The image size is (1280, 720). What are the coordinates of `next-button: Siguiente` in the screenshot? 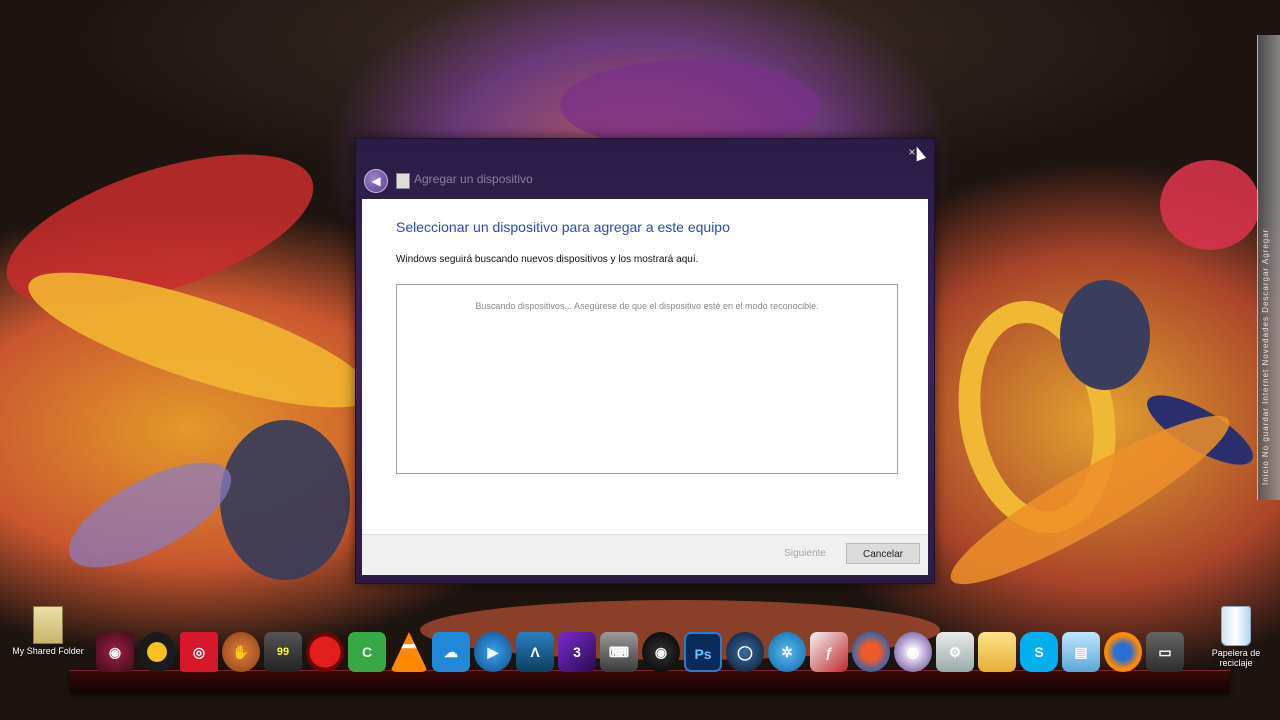 It's located at (805, 553).